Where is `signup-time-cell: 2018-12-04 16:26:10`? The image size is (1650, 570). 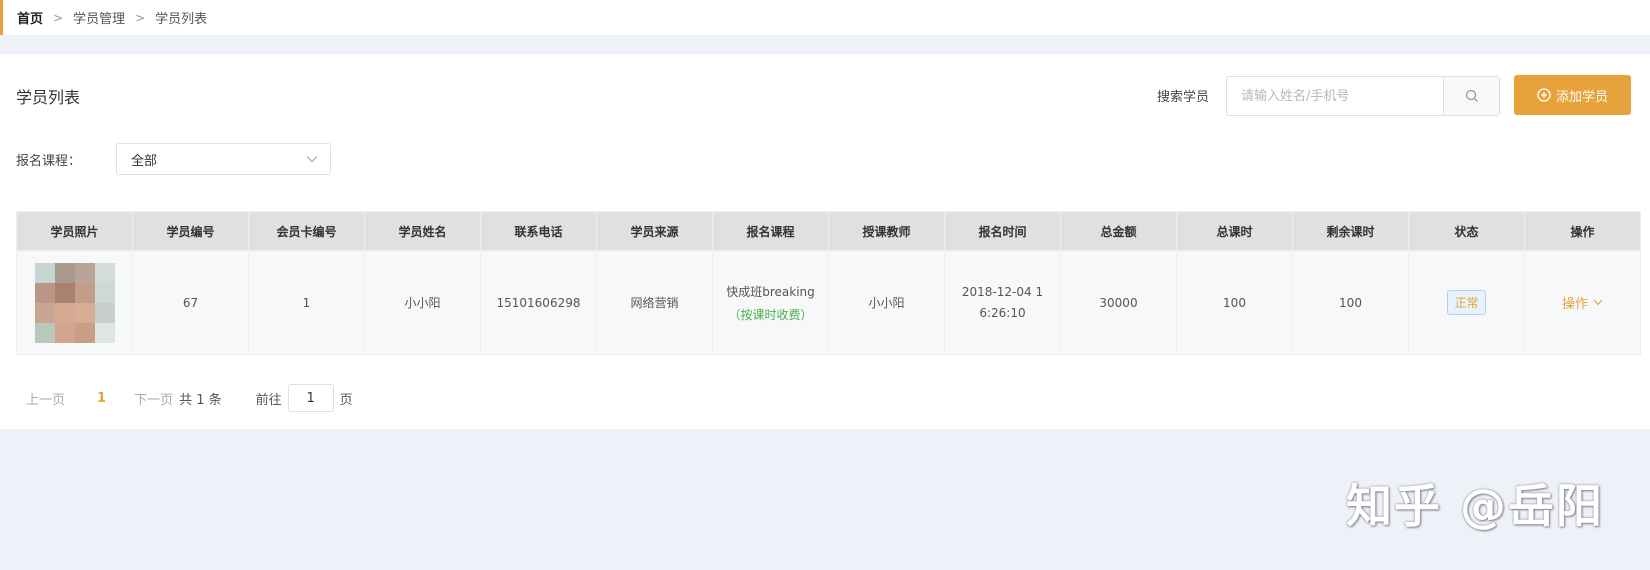 signup-time-cell: 2018-12-04 16:26:10 is located at coordinates (1002, 302).